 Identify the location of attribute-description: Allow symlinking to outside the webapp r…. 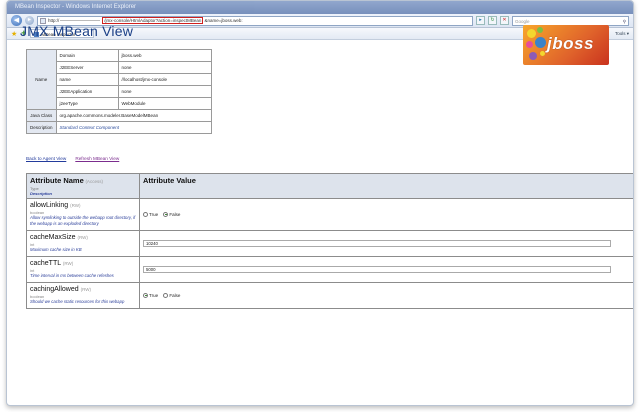
(83, 220).